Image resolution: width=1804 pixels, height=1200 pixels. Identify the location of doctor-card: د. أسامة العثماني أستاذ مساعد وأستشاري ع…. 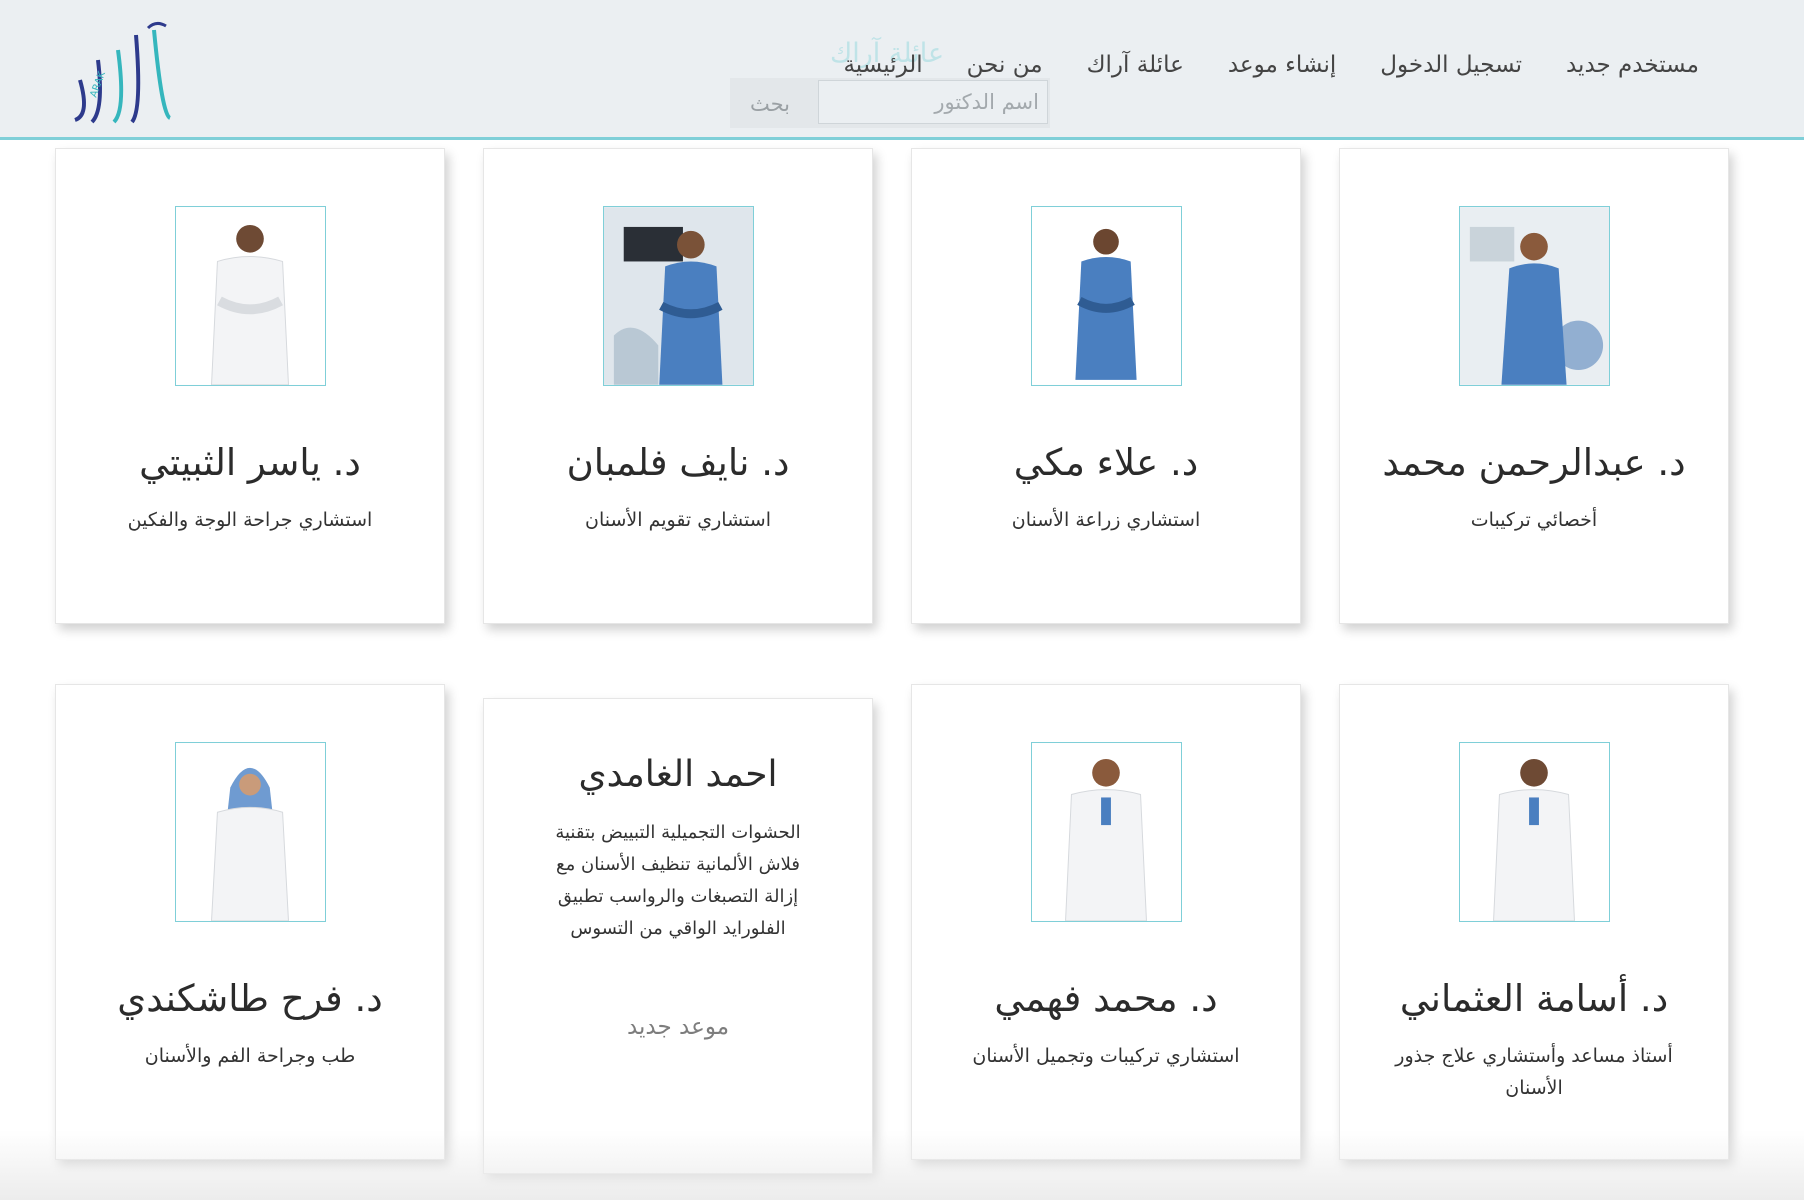
(1534, 922).